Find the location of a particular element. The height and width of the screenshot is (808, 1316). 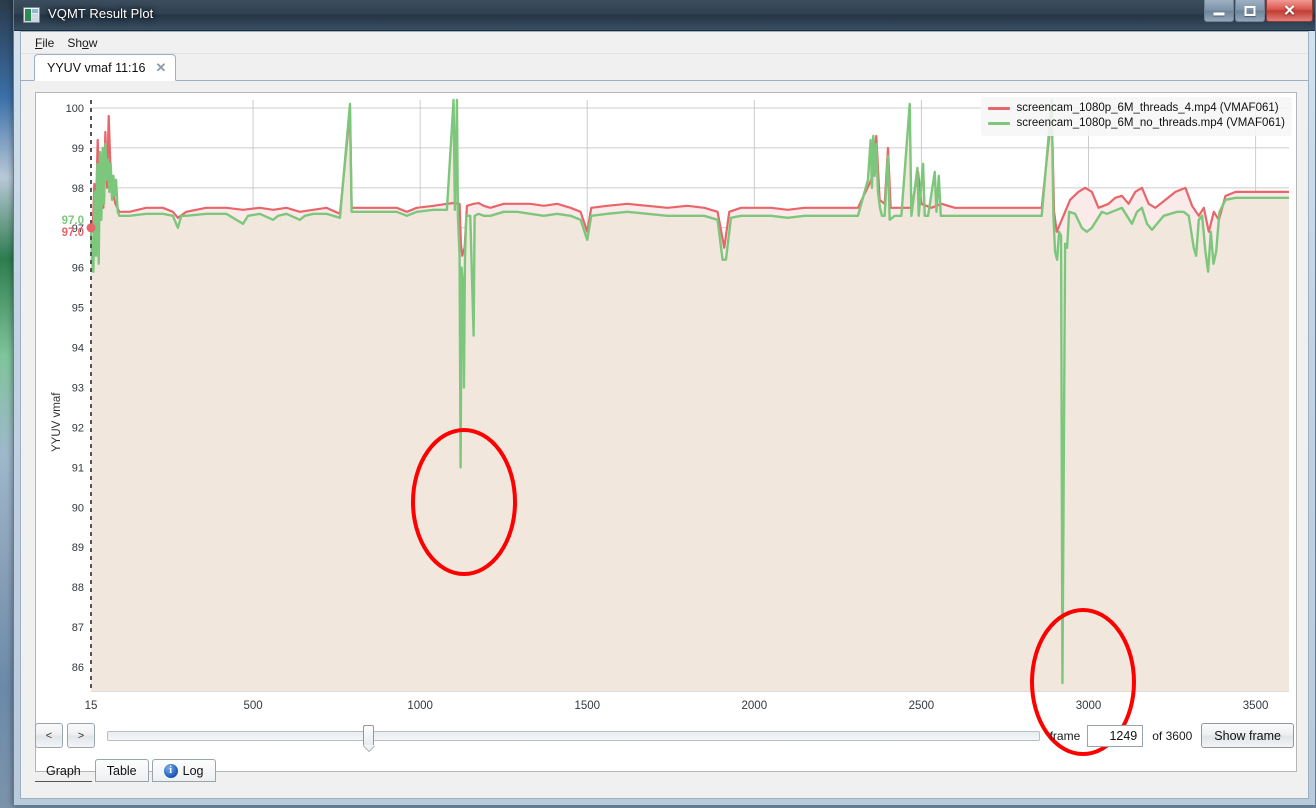

info-icon: i is located at coordinates (170, 770).